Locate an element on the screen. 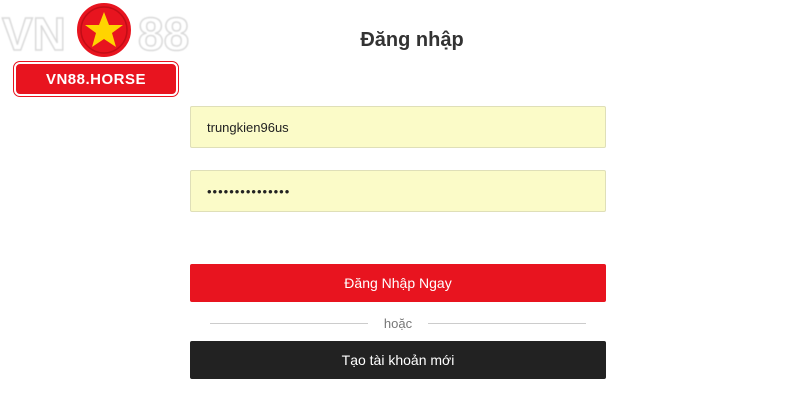 This screenshot has height=400, width=800. page-title: Đăng nhập is located at coordinates (412, 40).